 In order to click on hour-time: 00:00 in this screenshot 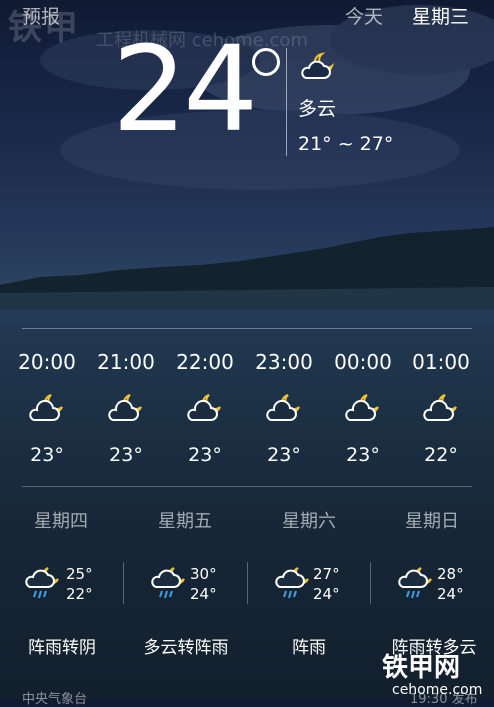, I will do `click(363, 362)`.